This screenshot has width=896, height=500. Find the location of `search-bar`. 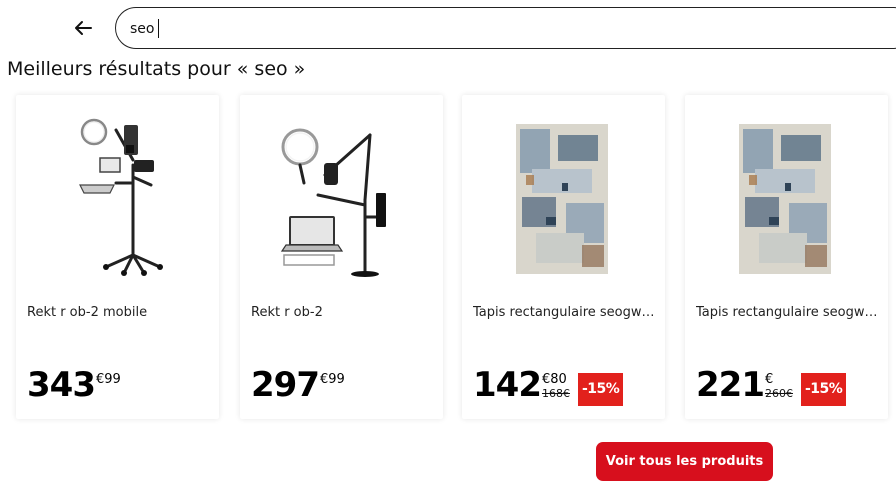

search-bar is located at coordinates (448, 28).